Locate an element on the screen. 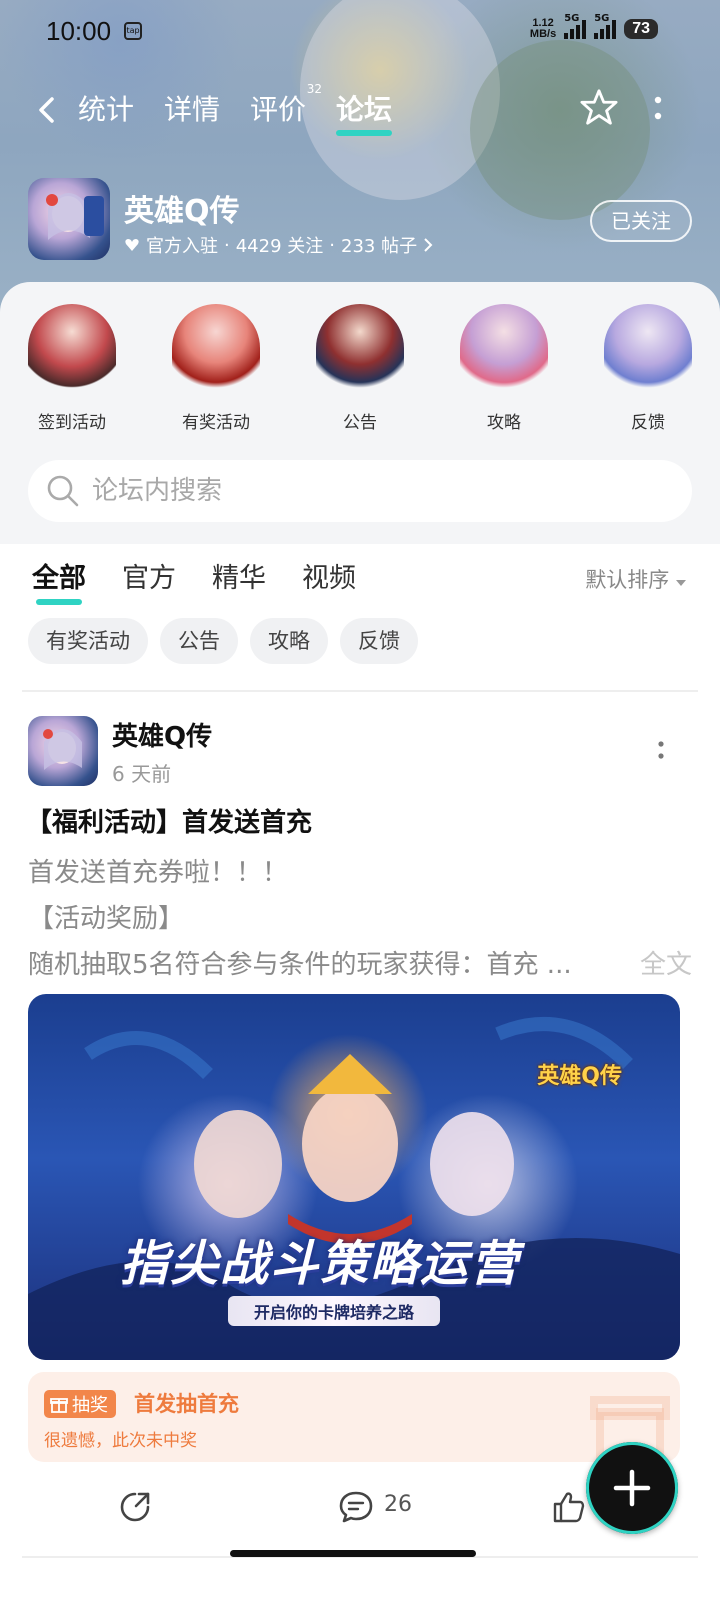 The width and height of the screenshot is (720, 1600). game-logo-text: 英雄Q传 is located at coordinates (579, 1076).